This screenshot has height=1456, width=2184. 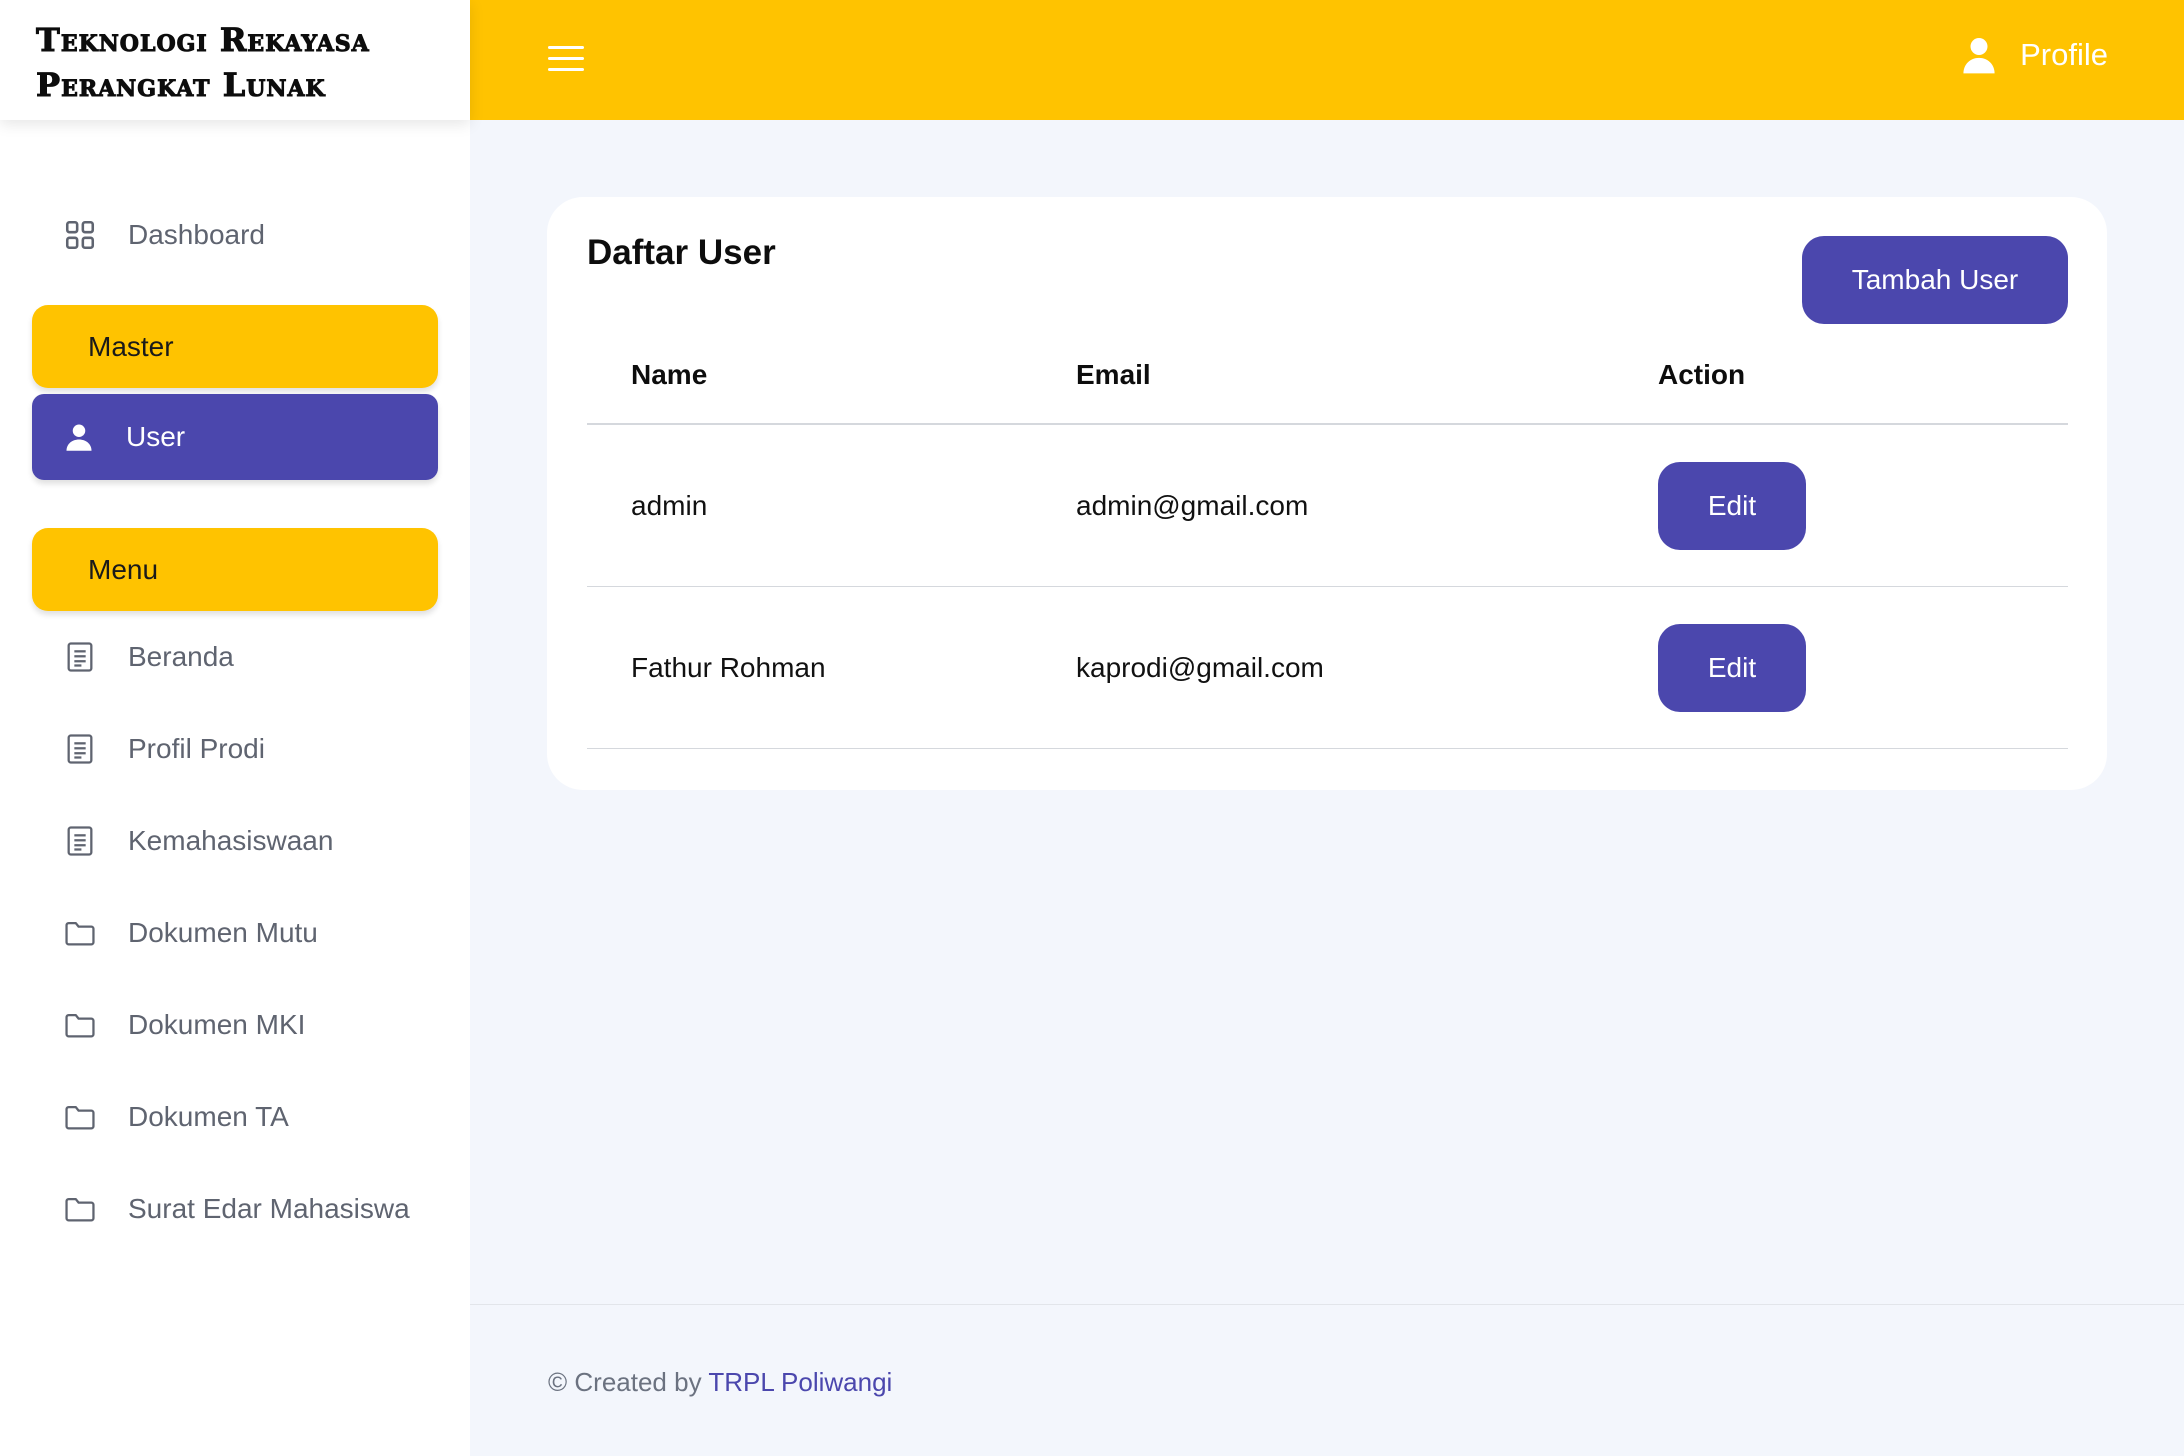 What do you see at coordinates (181, 85) in the screenshot?
I see `brand-title-line-2: Perangkat Lunak` at bounding box center [181, 85].